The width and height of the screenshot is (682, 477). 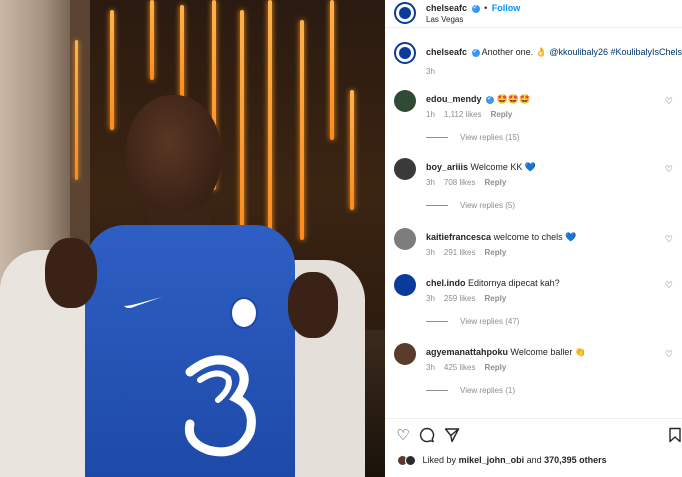 I want to click on account-username: chelseafc, so click(x=446, y=8).